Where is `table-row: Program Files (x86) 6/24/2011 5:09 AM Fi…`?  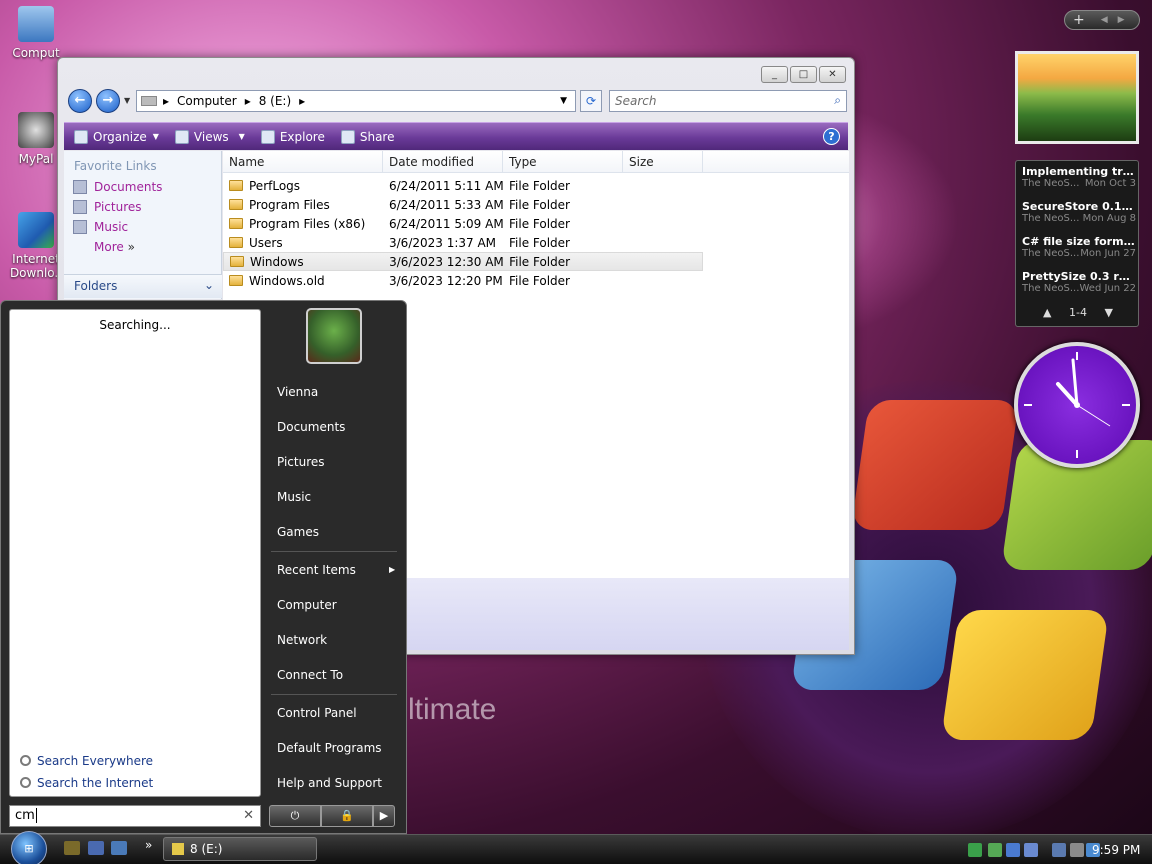
table-row: Program Files (x86) 6/24/2011 5:09 AM Fi… is located at coordinates (536, 223).